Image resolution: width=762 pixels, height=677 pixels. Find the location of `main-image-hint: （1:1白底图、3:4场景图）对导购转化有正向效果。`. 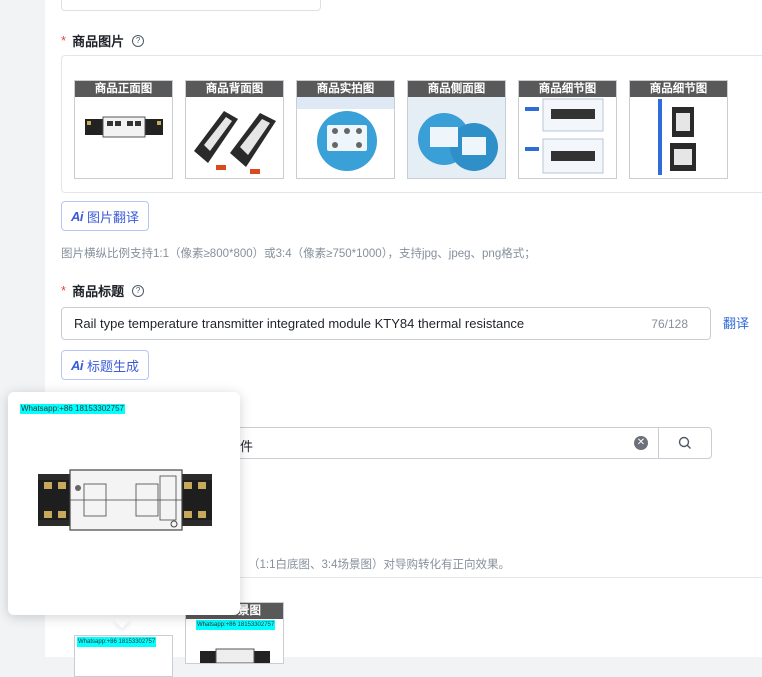

main-image-hint: （1:1白底图、3:4场景图）对导购转化有正向效果。 is located at coordinates (379, 565).